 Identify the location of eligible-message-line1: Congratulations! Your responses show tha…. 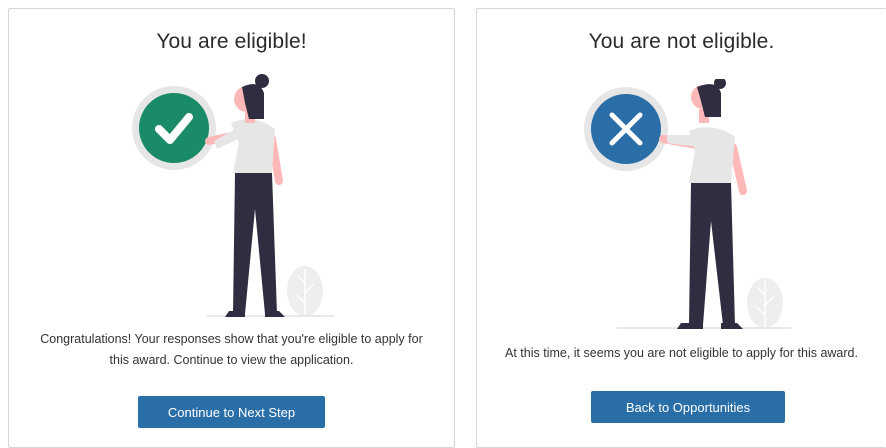
(231, 339).